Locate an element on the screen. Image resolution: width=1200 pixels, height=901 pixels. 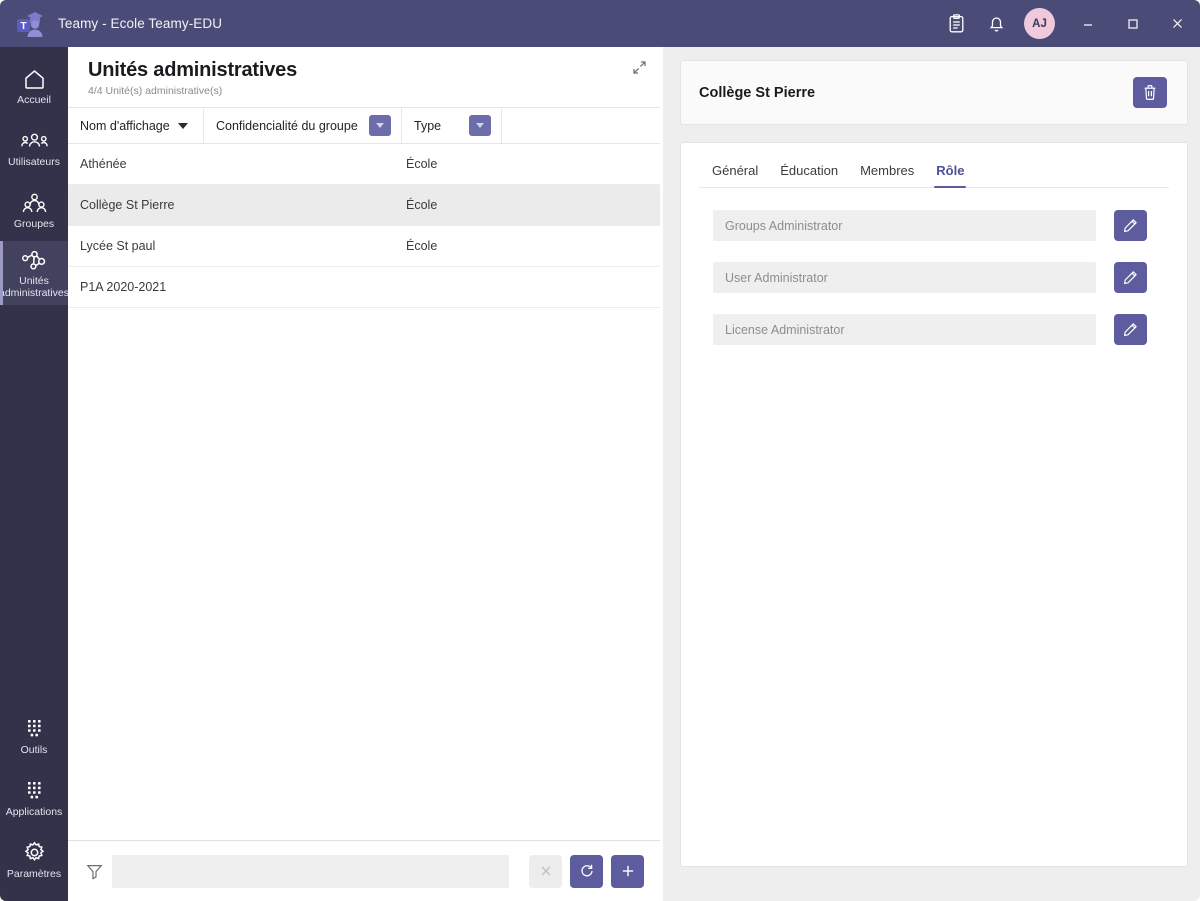
teamy-graduate-logo: T is located at coordinates (31, 24).